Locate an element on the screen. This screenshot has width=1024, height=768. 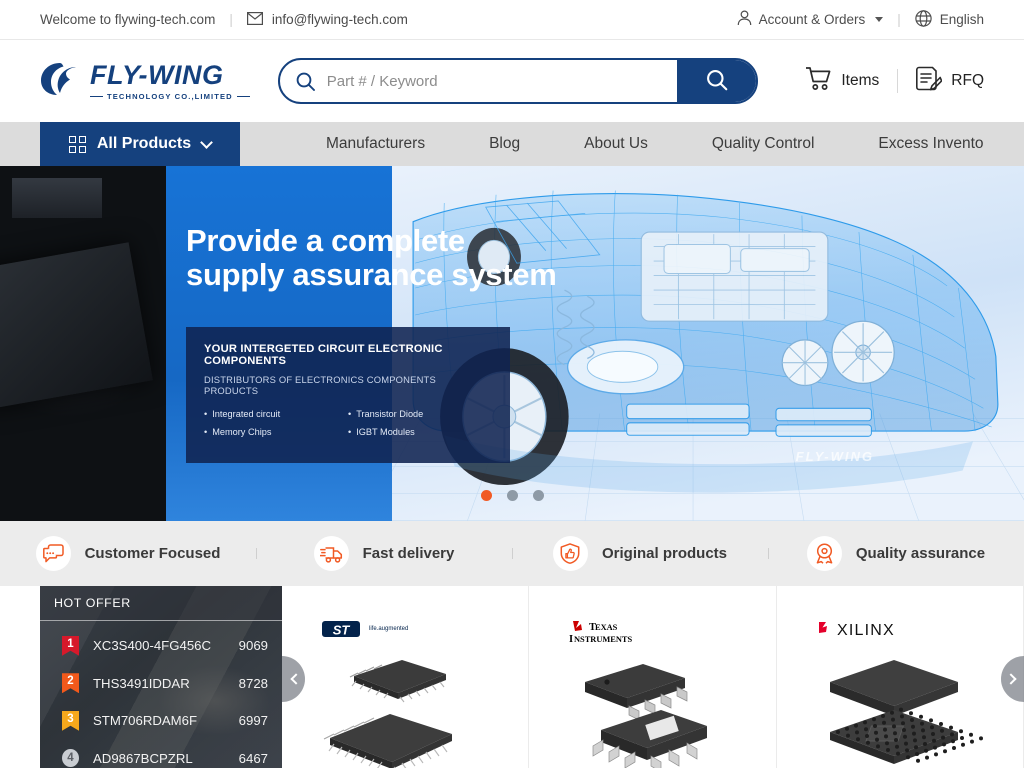
document-pen-icon is located at coordinates (929, 81).